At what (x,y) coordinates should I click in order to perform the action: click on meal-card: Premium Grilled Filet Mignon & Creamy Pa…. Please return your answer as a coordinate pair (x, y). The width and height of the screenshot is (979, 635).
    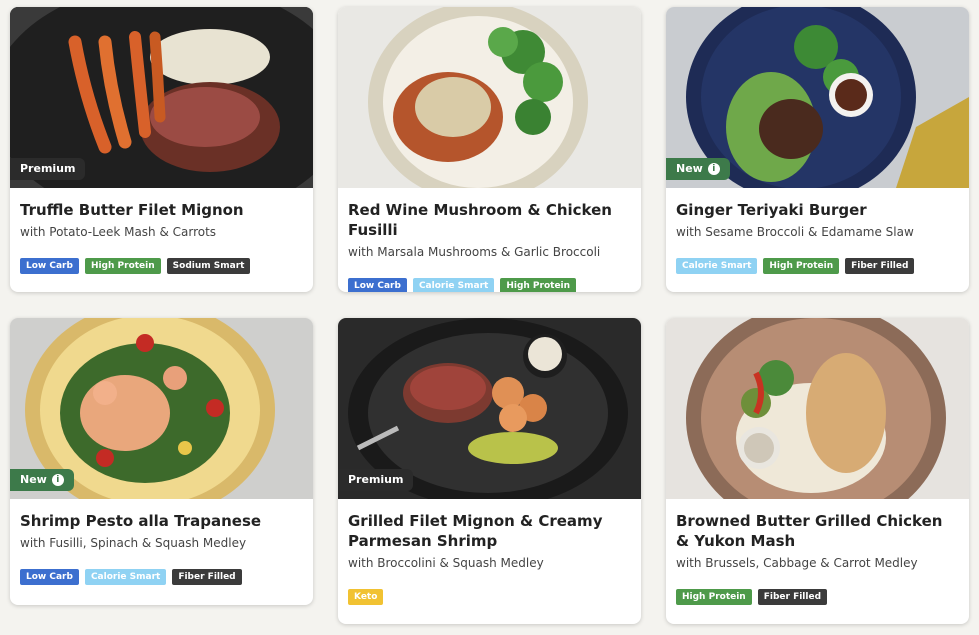
    Looking at the image, I should click on (489, 471).